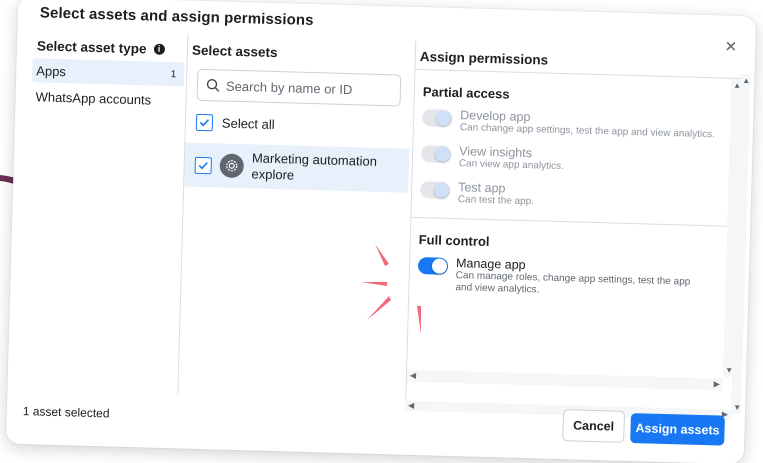  What do you see at coordinates (298, 125) in the screenshot?
I see `select-all-checkbox: Select all` at bounding box center [298, 125].